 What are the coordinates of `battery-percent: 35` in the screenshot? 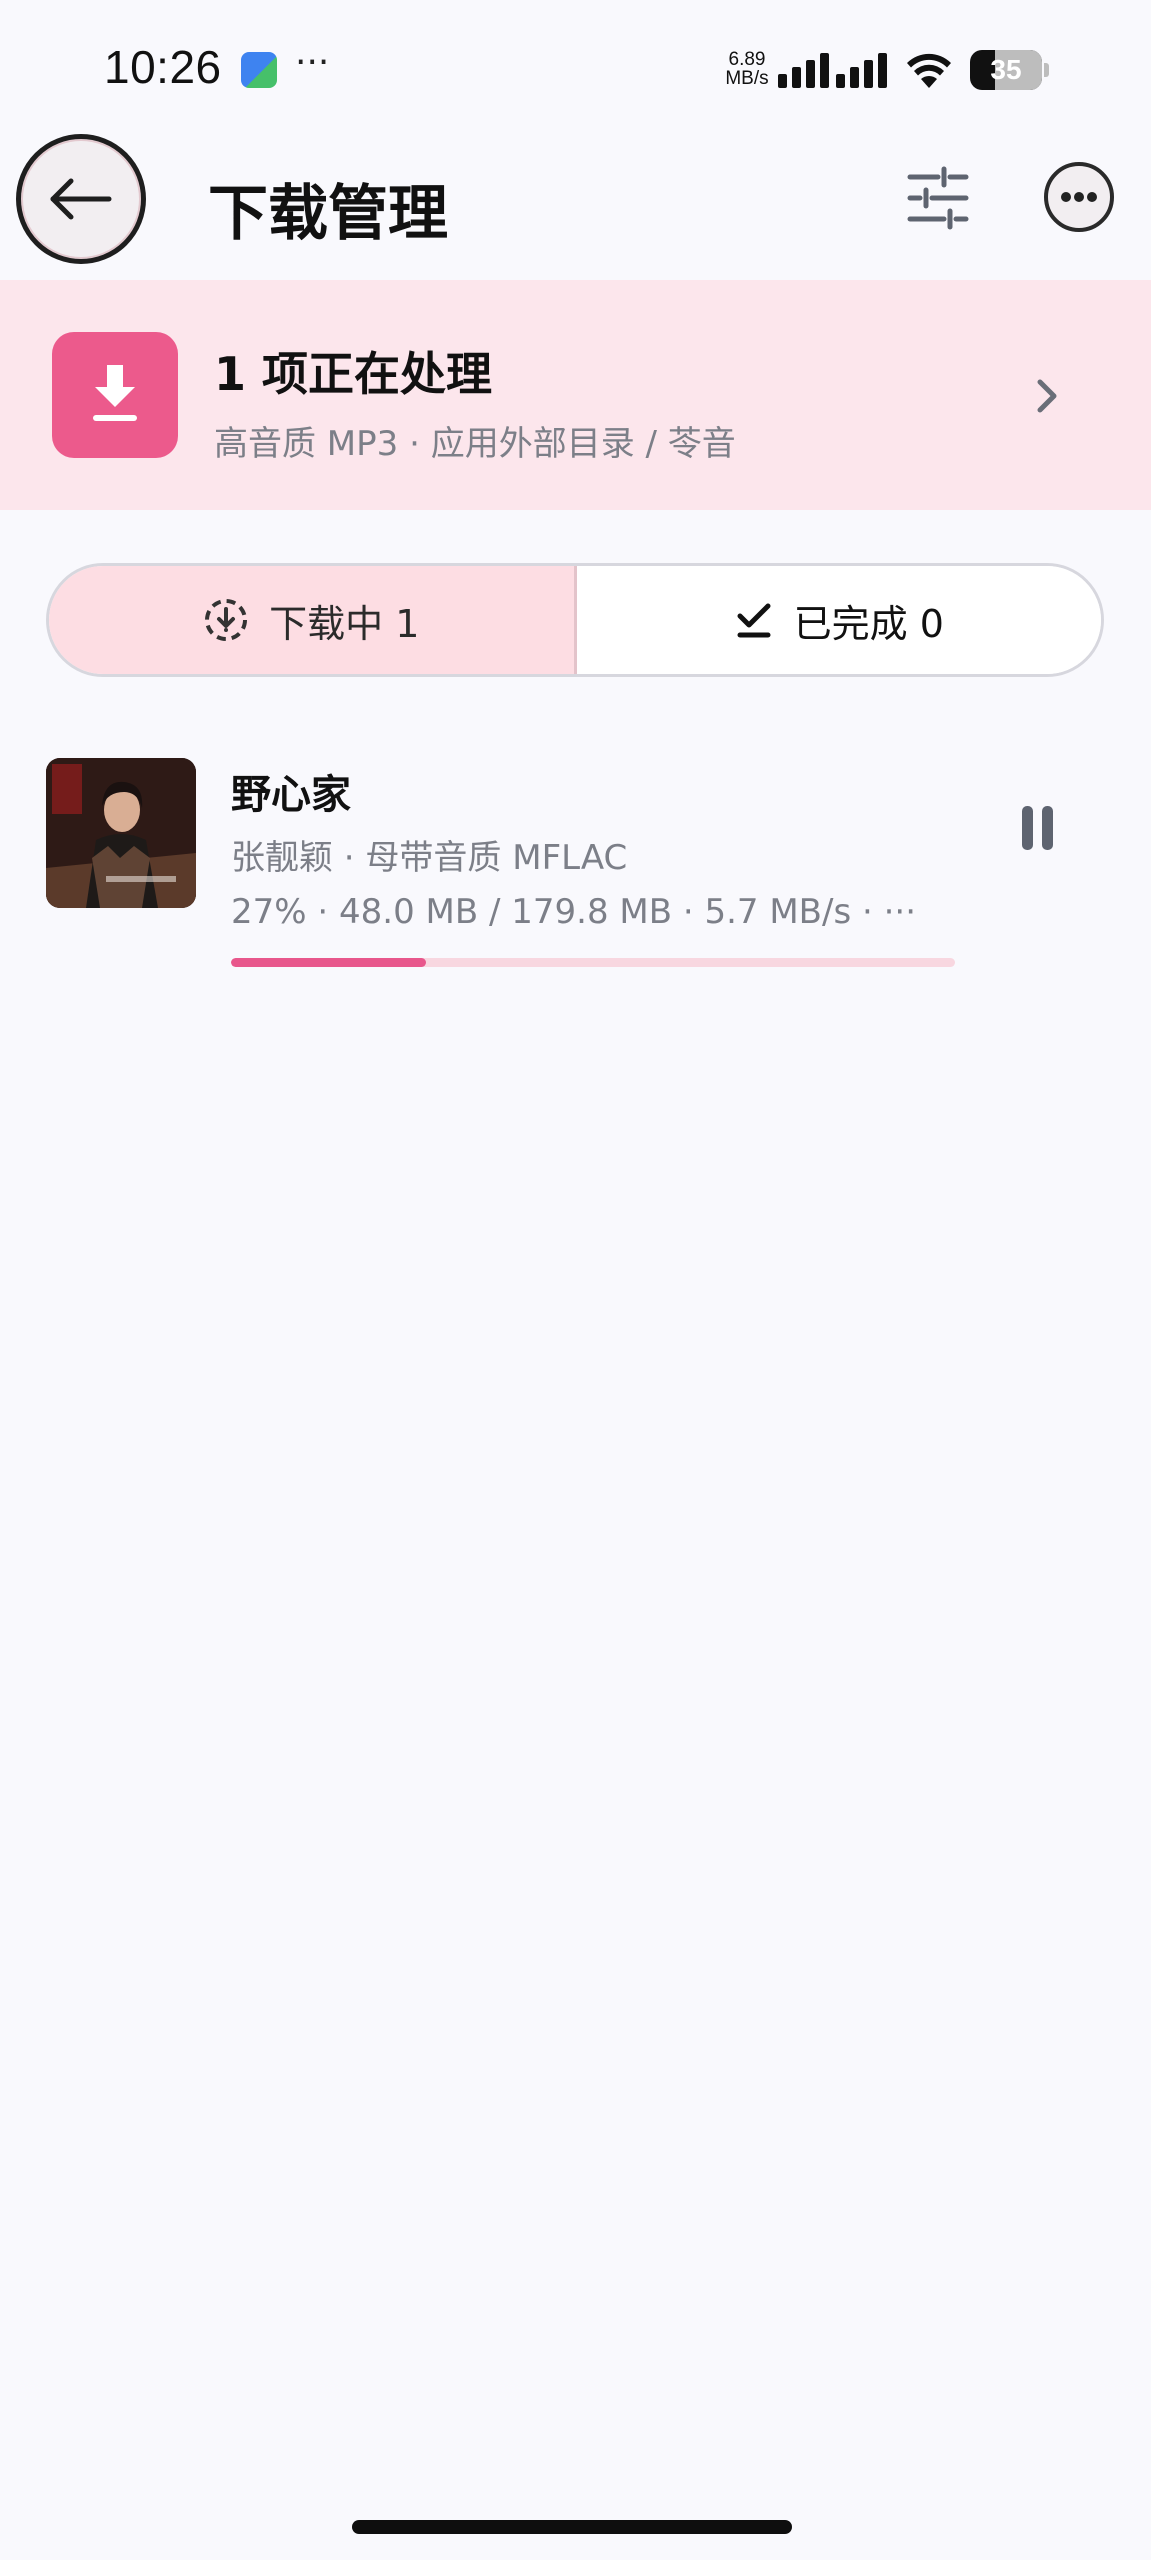 It's located at (1006, 69).